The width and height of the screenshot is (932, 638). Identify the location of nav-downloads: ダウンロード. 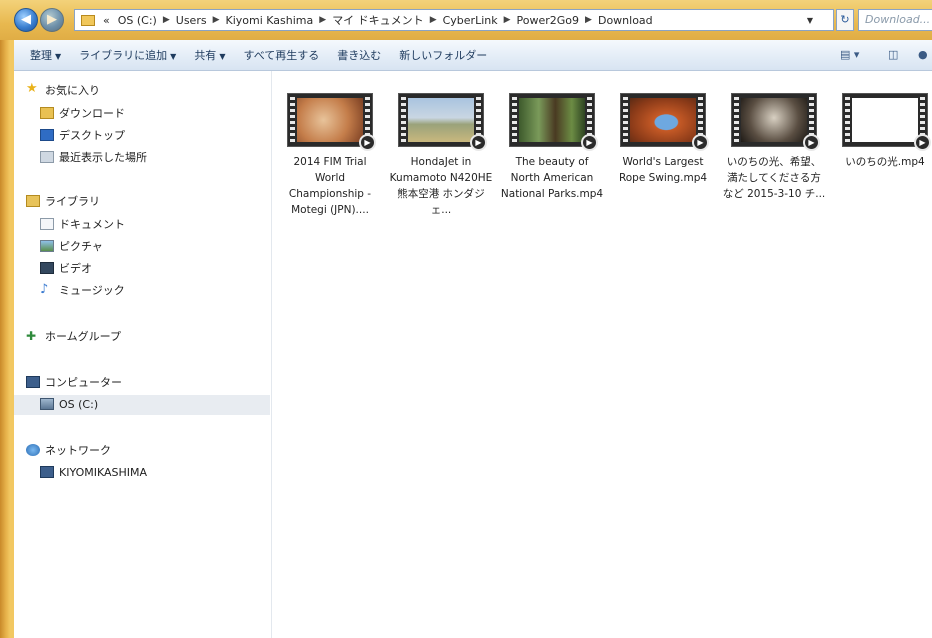
(82, 114).